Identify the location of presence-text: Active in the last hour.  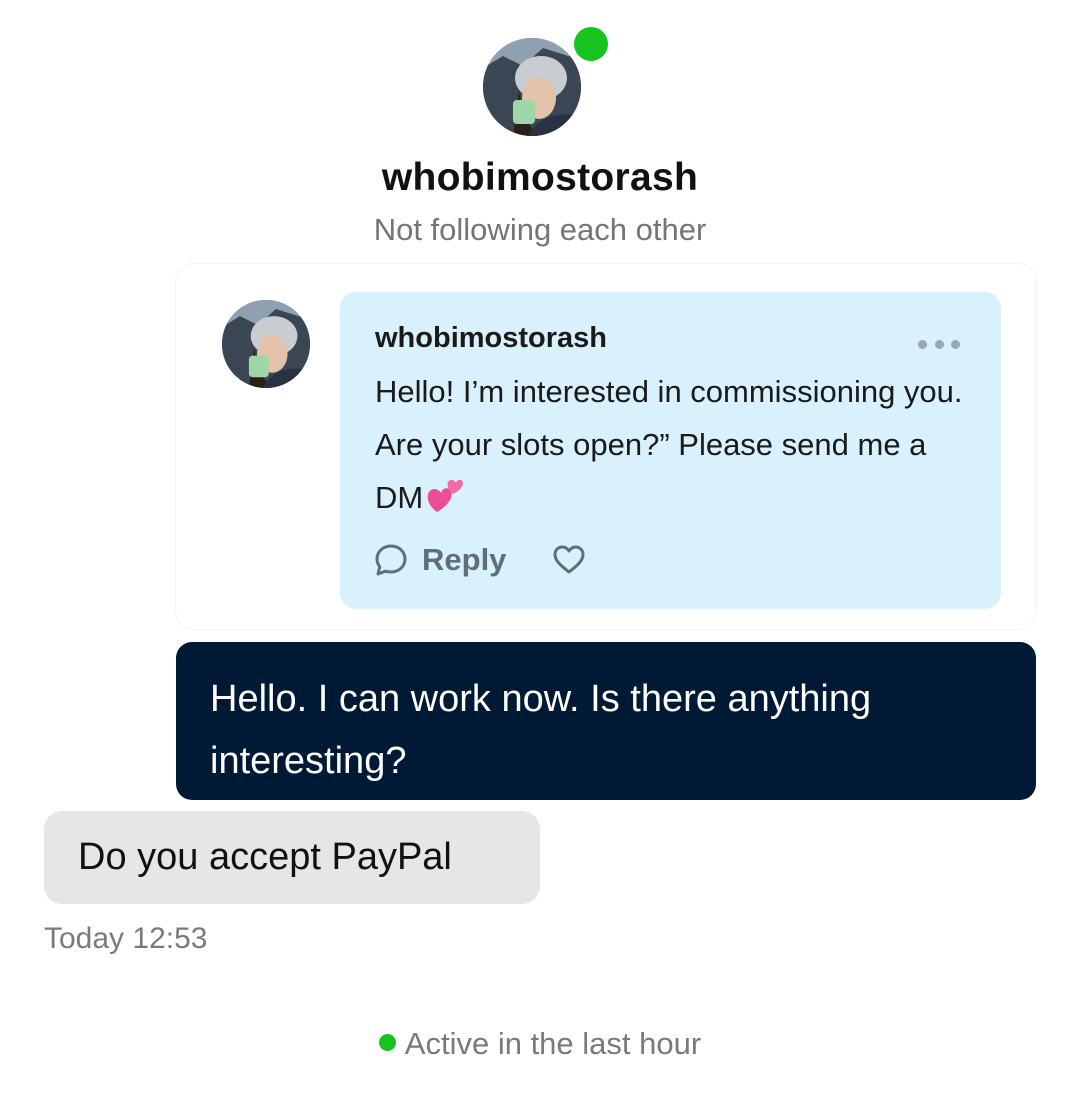
(553, 1043).